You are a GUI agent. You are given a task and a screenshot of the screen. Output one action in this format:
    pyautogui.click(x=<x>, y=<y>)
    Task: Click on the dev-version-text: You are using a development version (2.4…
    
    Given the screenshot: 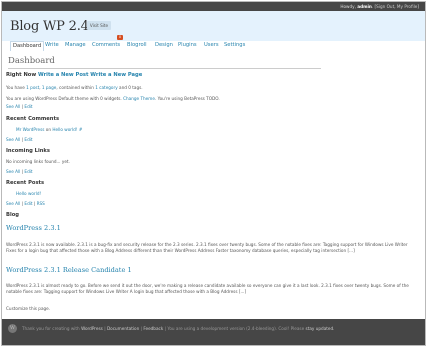 What is the action you would take?
    pyautogui.click(x=236, y=328)
    